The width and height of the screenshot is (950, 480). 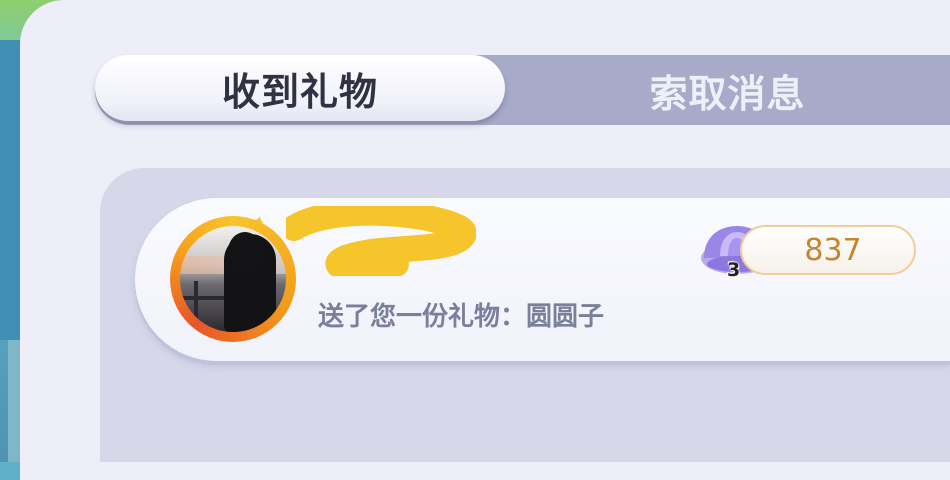 I want to click on name-redaction-scribble, so click(x=381, y=241).